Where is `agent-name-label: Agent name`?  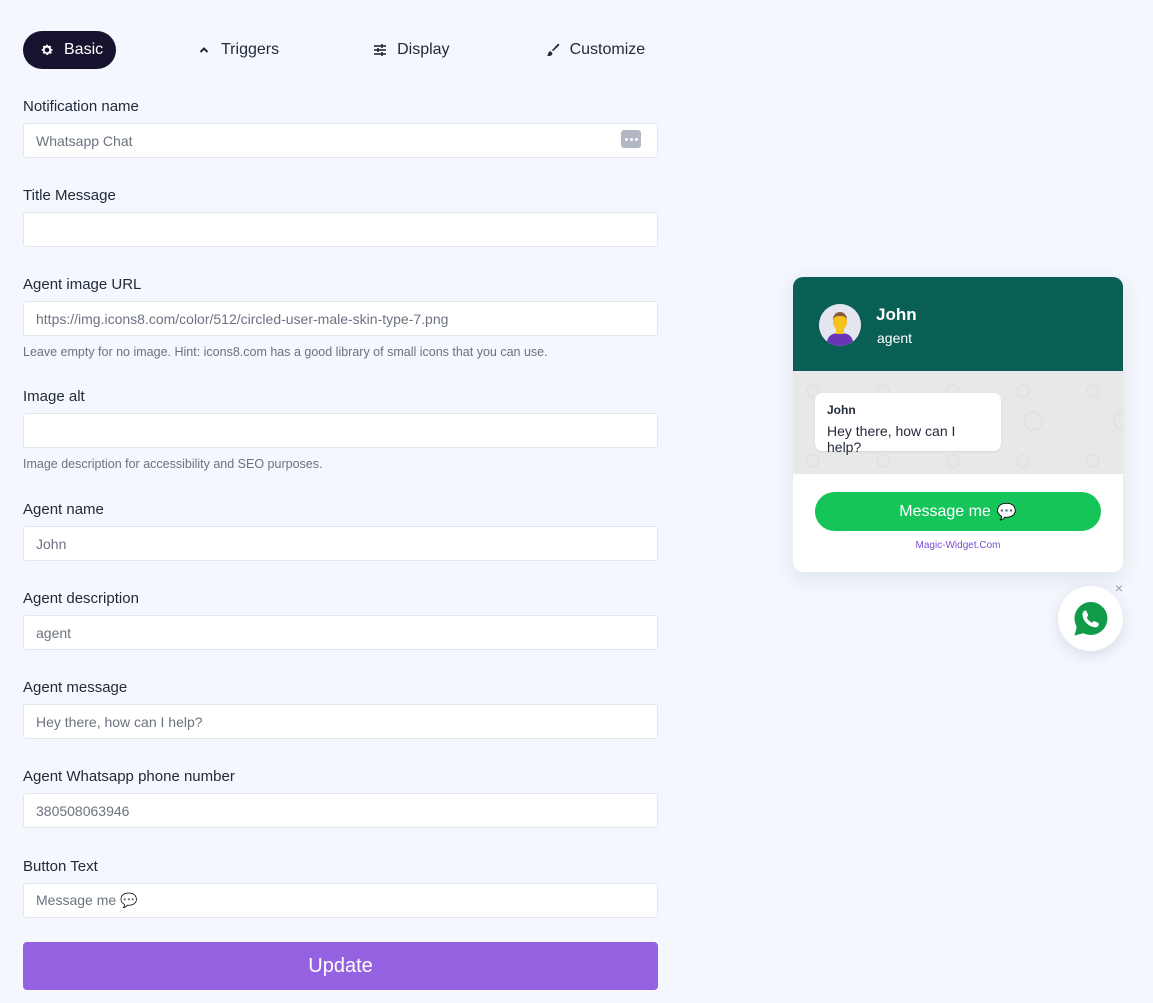 agent-name-label: Agent name is located at coordinates (63, 509).